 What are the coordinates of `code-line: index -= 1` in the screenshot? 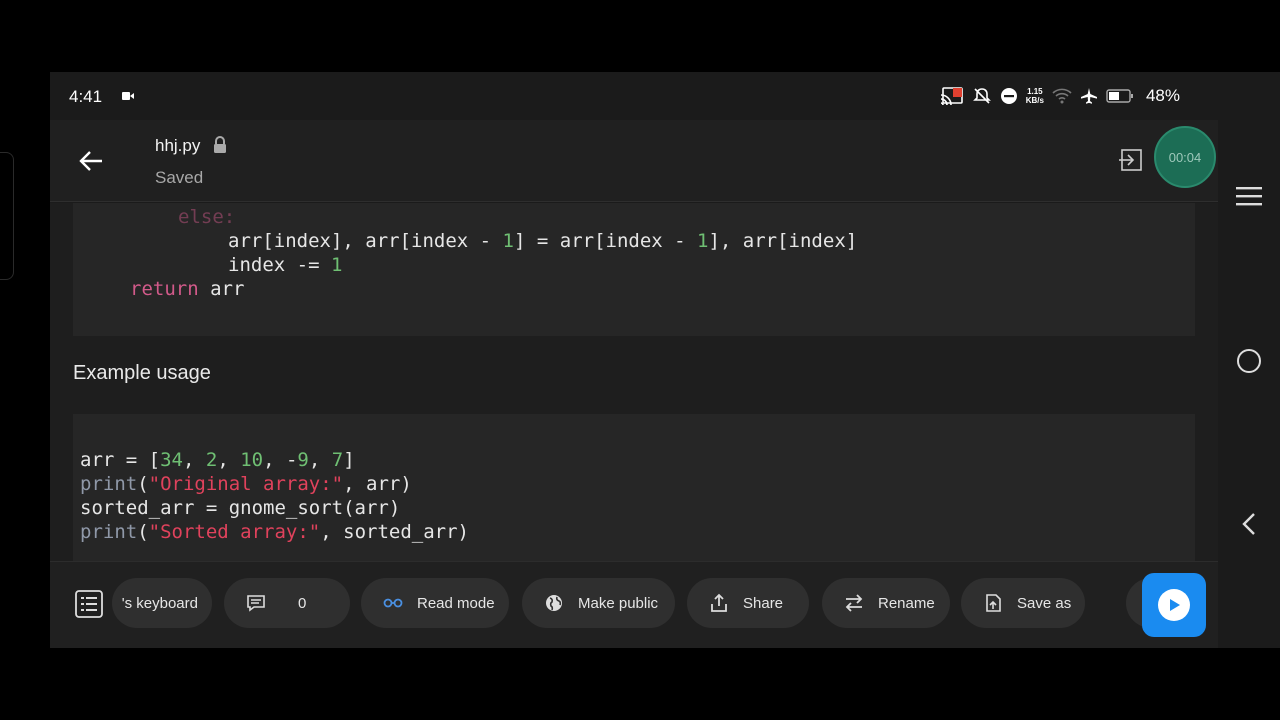 It's located at (285, 265).